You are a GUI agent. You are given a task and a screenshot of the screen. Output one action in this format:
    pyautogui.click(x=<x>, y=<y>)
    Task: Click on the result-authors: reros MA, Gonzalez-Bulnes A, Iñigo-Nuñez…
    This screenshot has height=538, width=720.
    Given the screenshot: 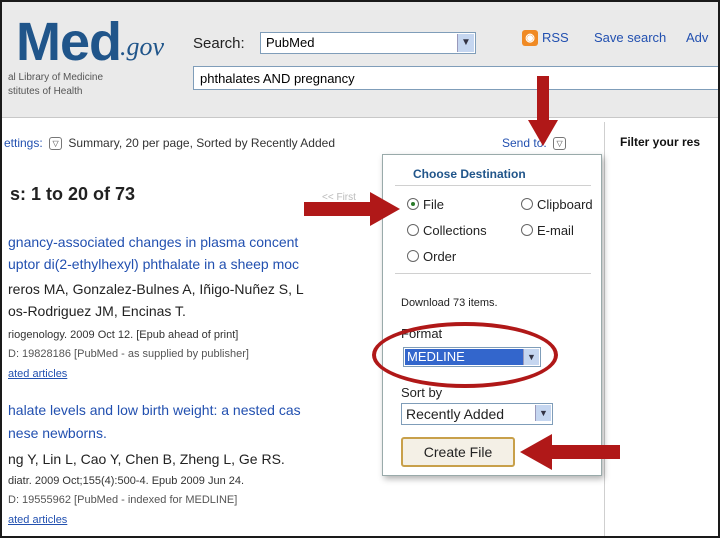 What is the action you would take?
    pyautogui.click(x=156, y=289)
    